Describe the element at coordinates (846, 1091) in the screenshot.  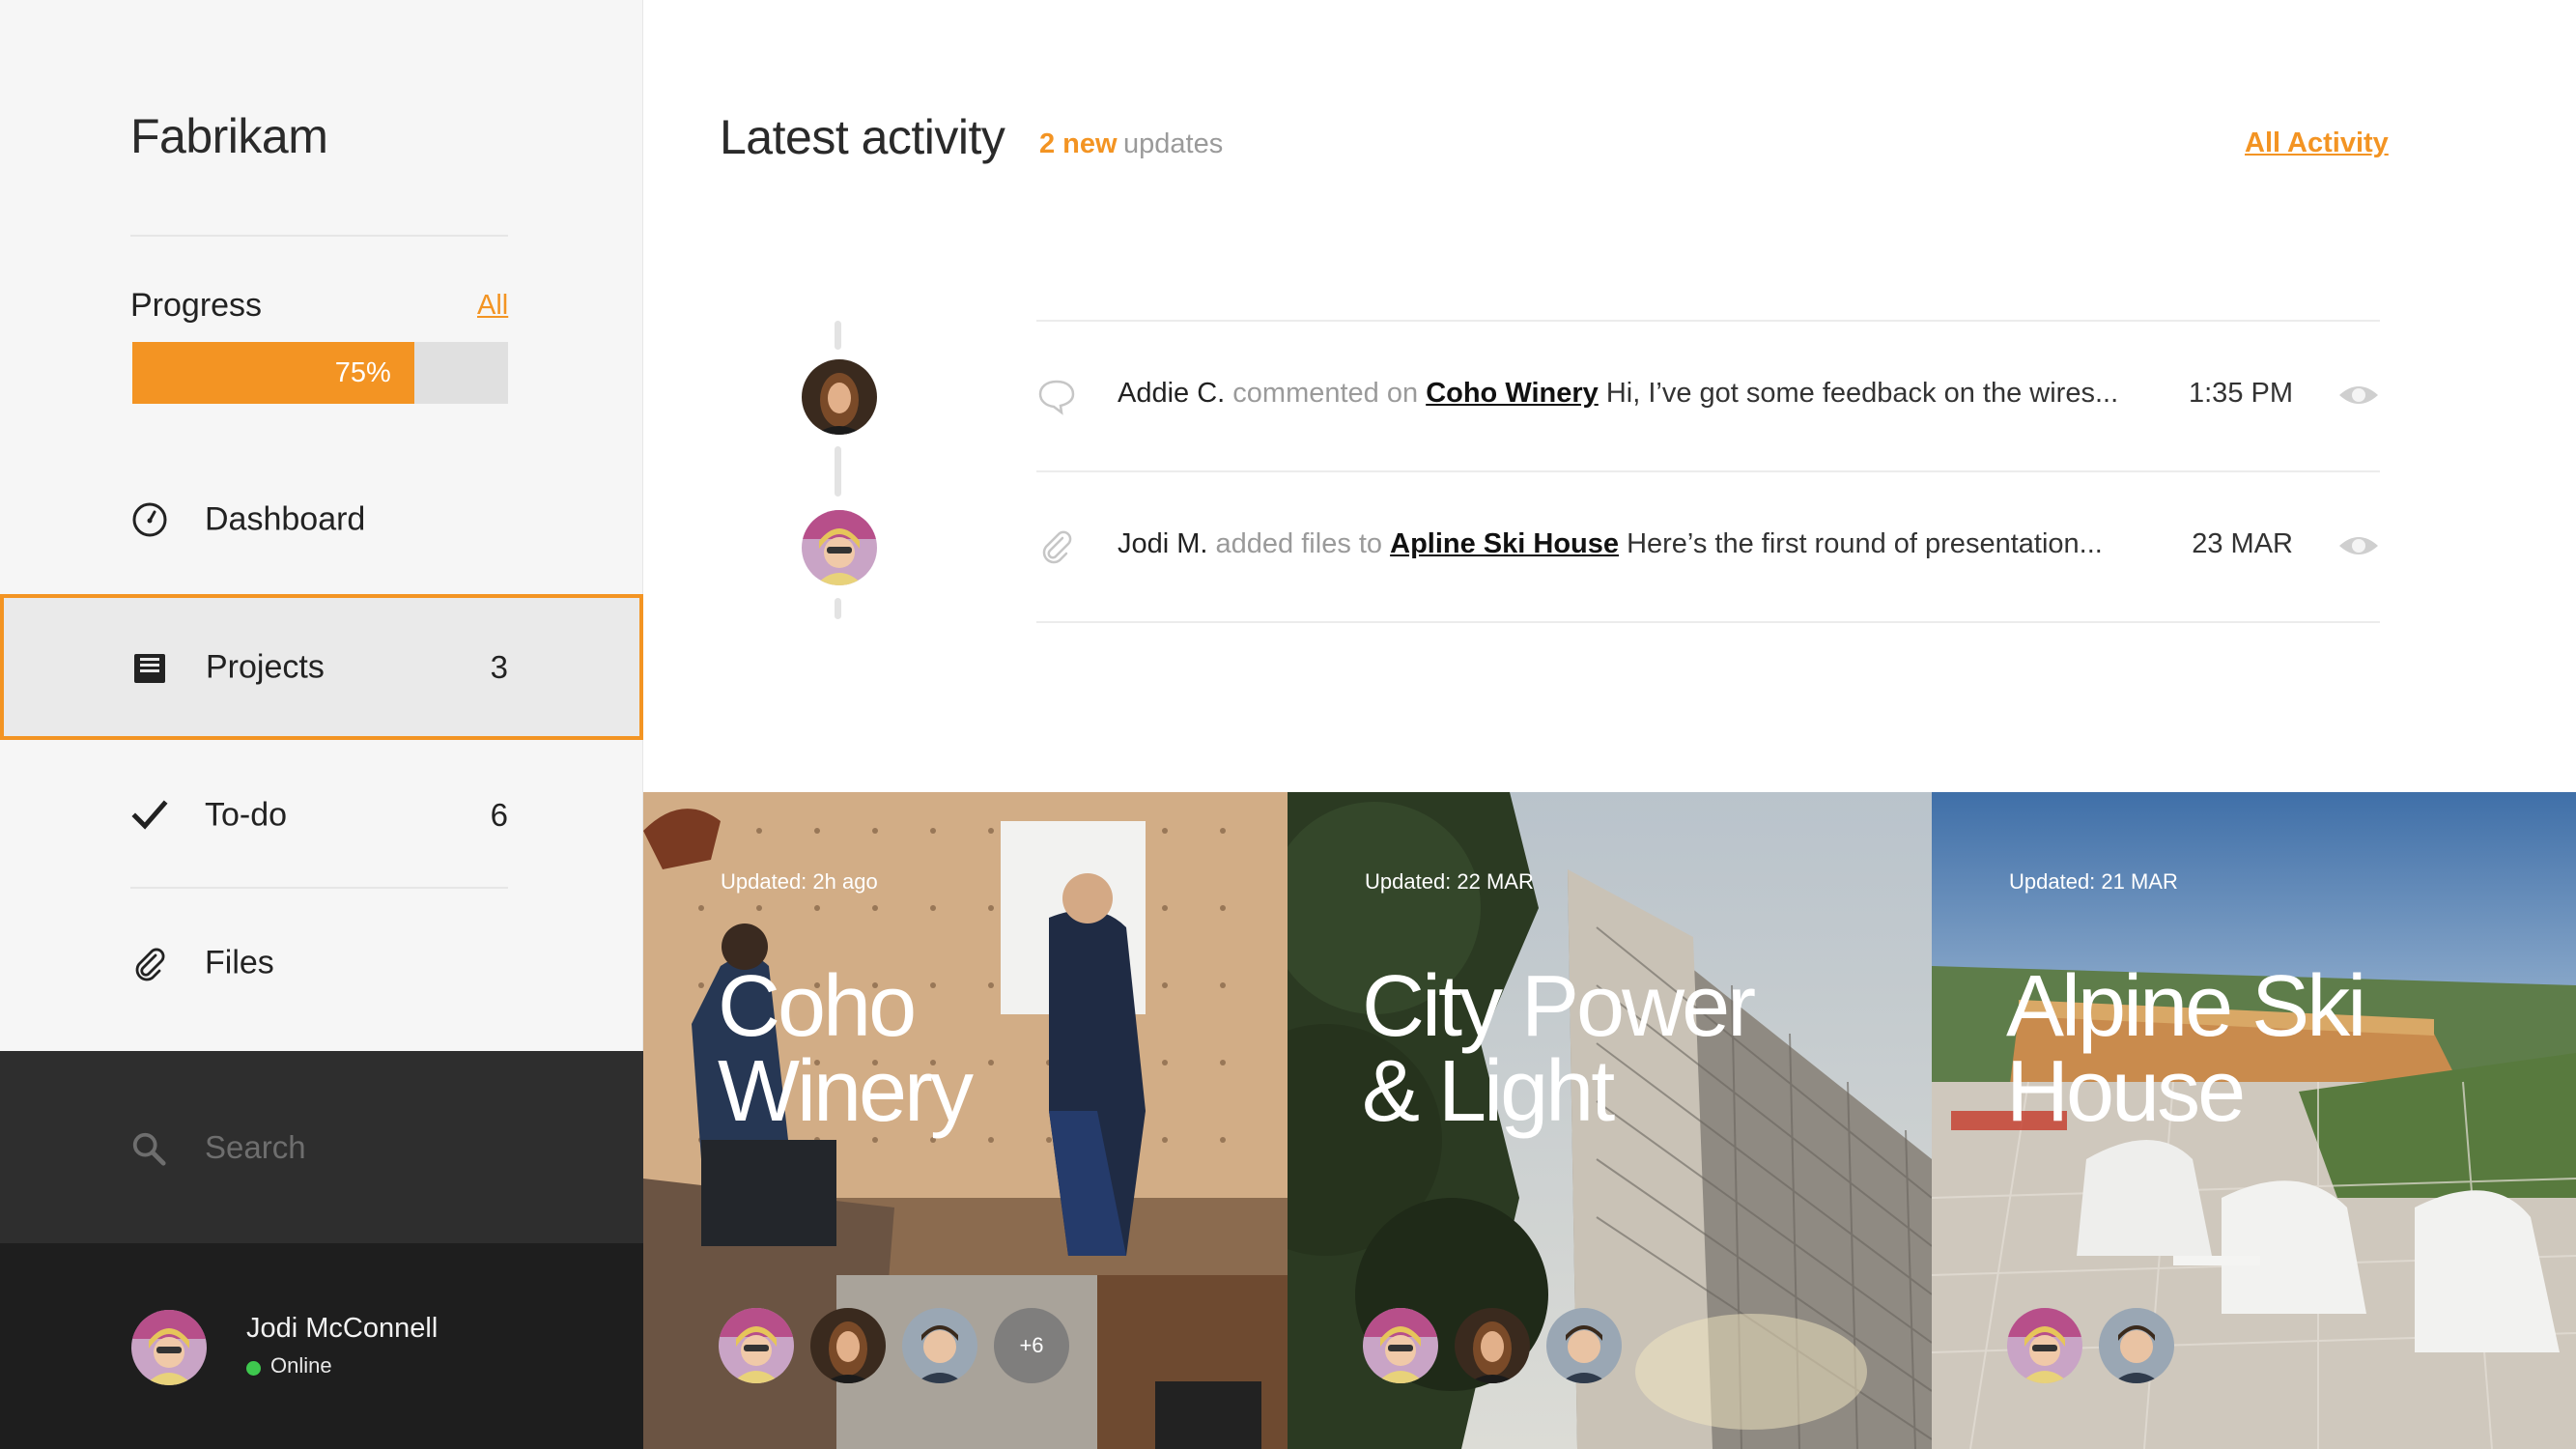
I see `project-title-line: Winery` at that location.